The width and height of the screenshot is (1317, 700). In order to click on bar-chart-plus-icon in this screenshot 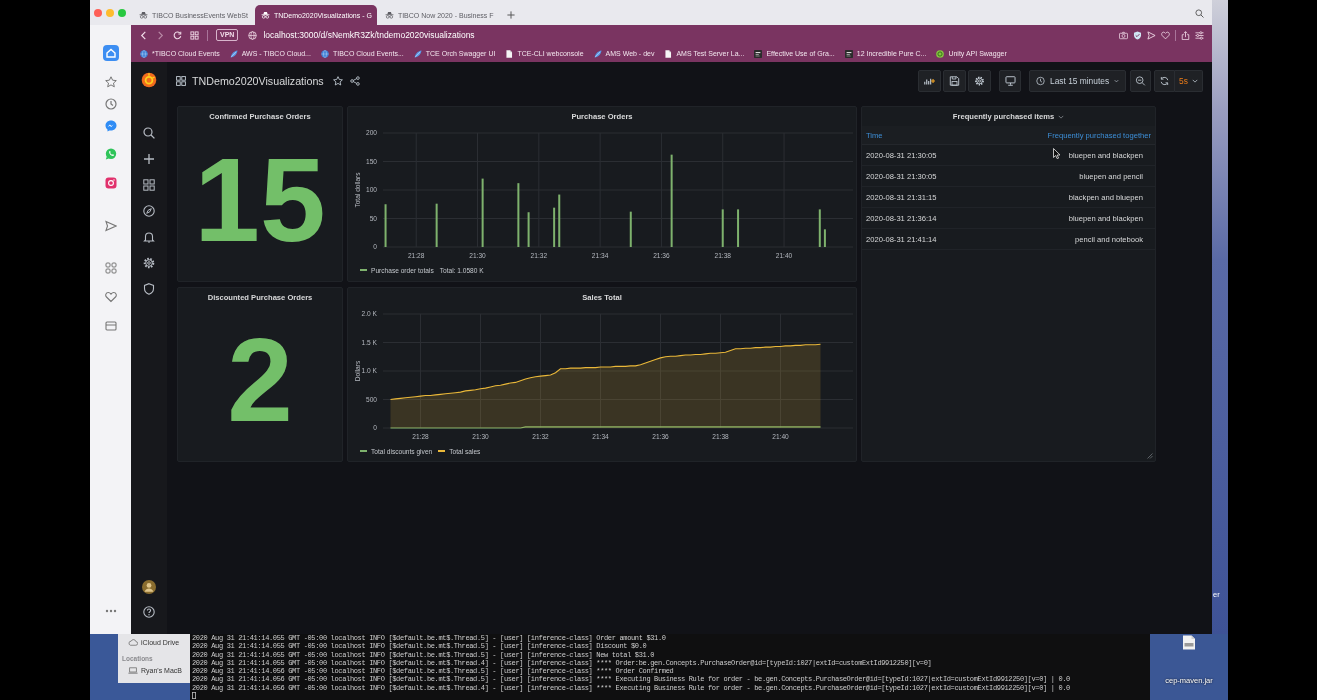, I will do `click(929, 81)`.